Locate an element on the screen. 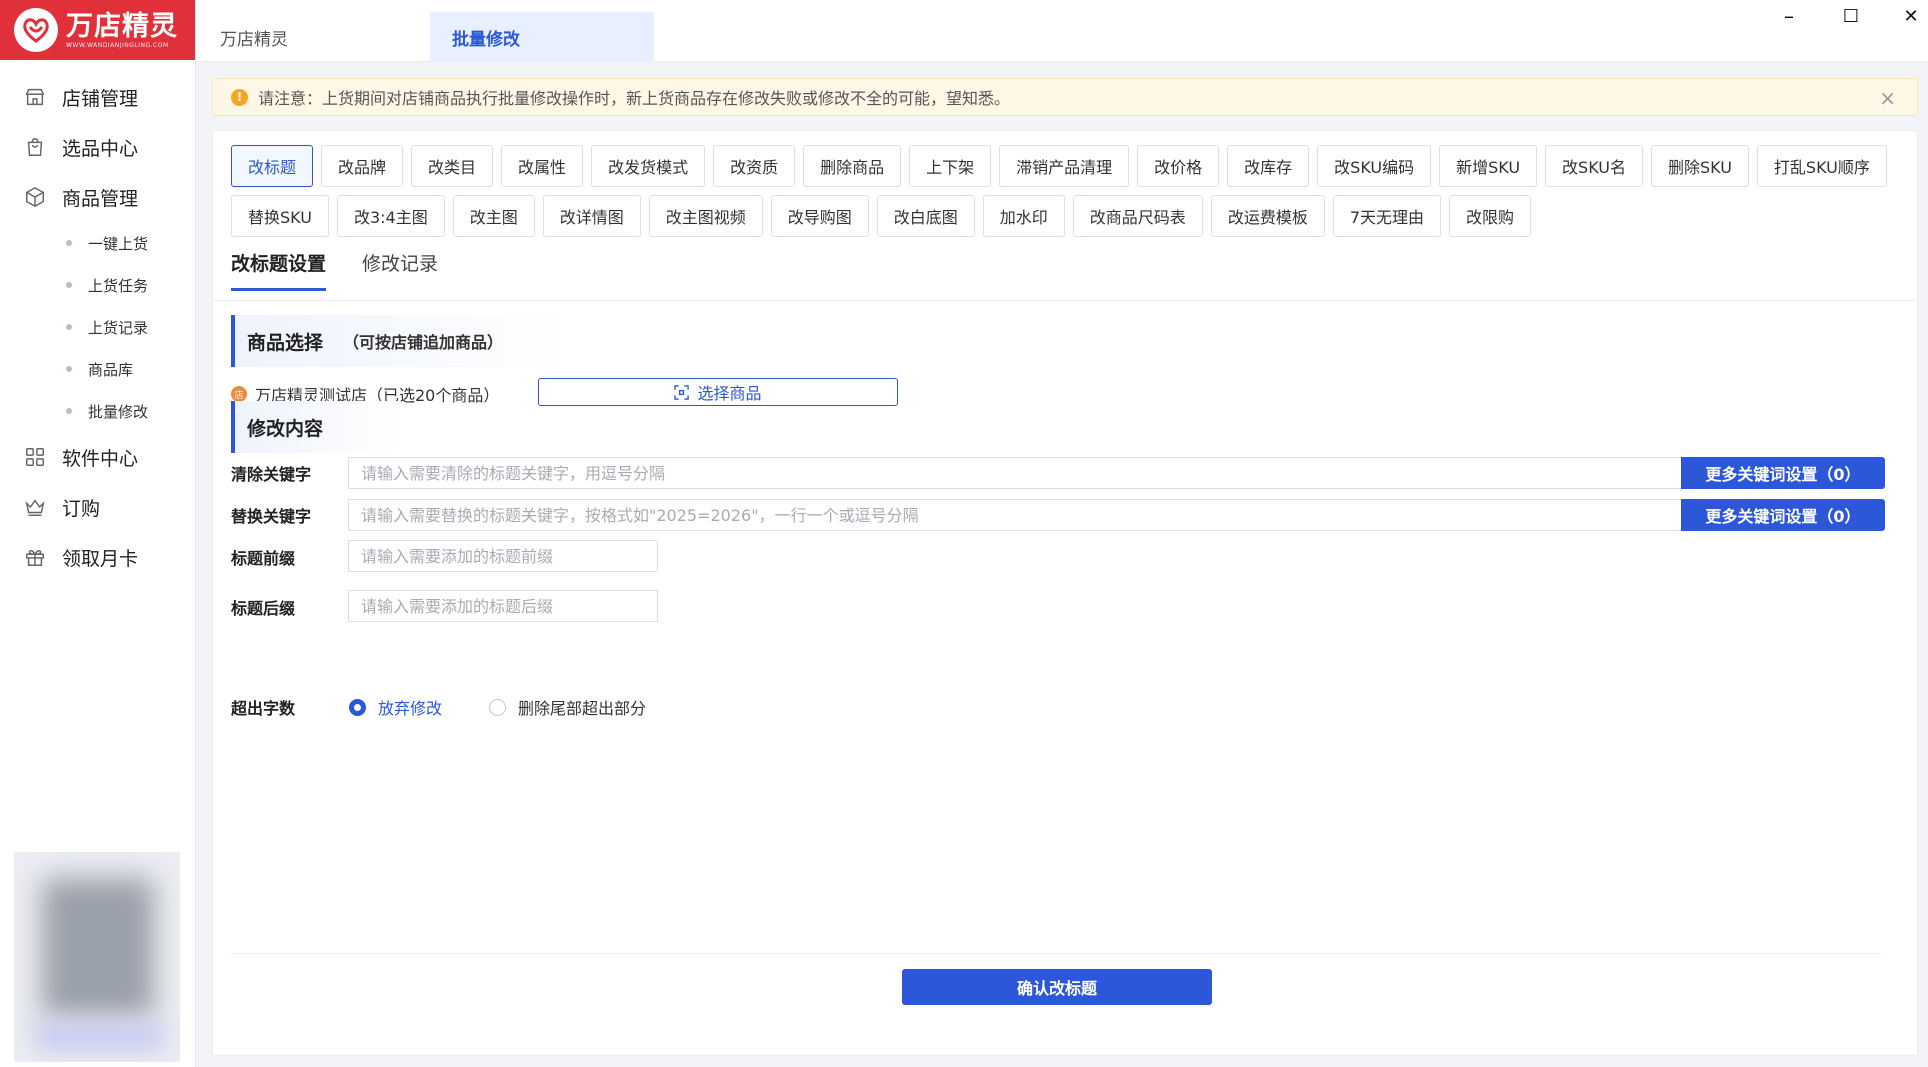 This screenshot has height=1067, width=1928. sidebar-item-label: 领取月卡 is located at coordinates (100, 558).